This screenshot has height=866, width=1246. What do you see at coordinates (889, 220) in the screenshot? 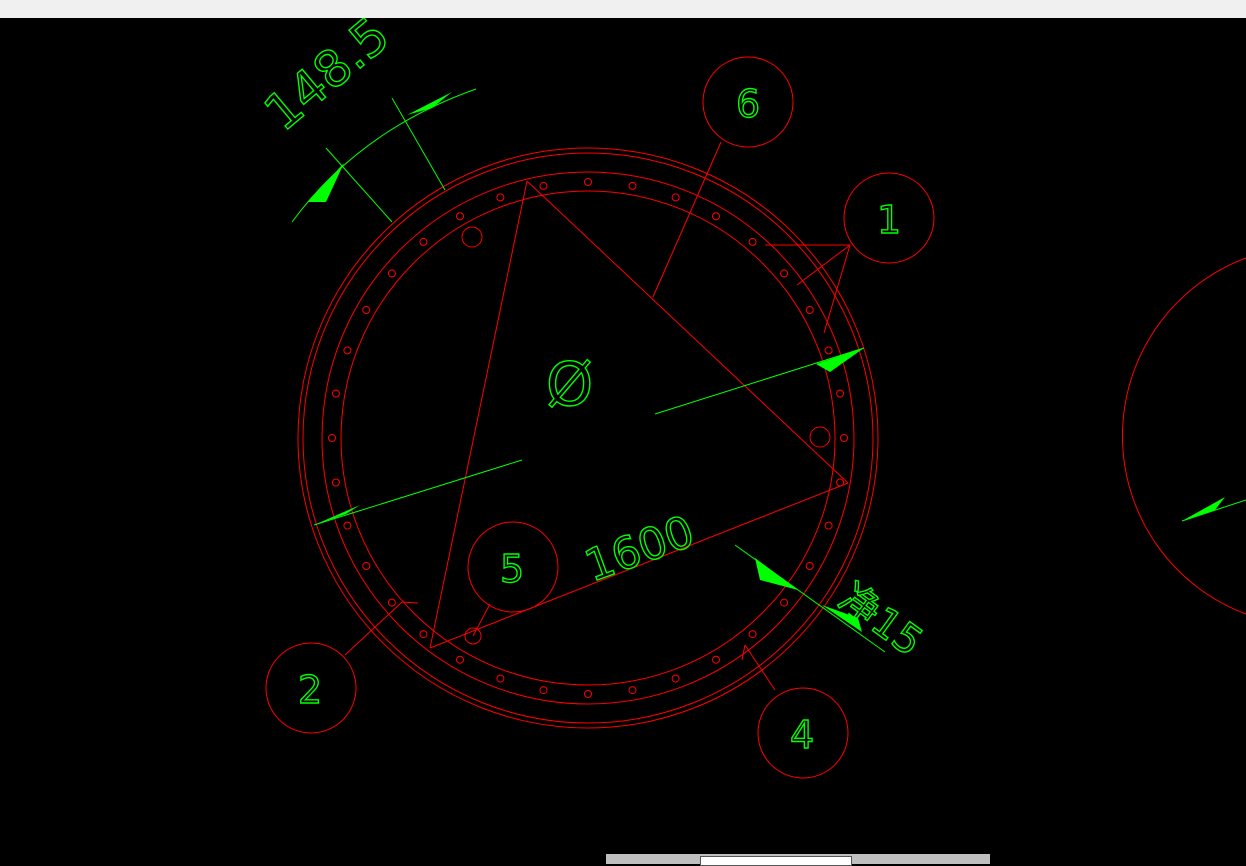
I see `callout-1-label: 1` at bounding box center [889, 220].